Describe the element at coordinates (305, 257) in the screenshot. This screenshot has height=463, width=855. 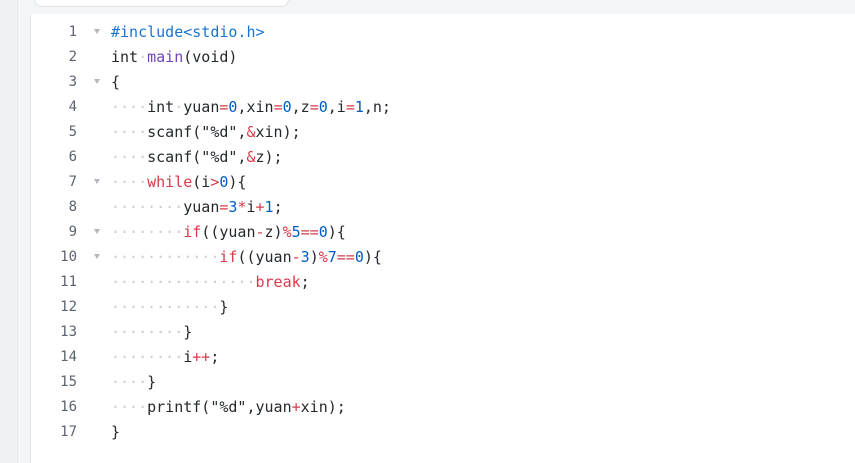
I see `code-token: 3` at that location.